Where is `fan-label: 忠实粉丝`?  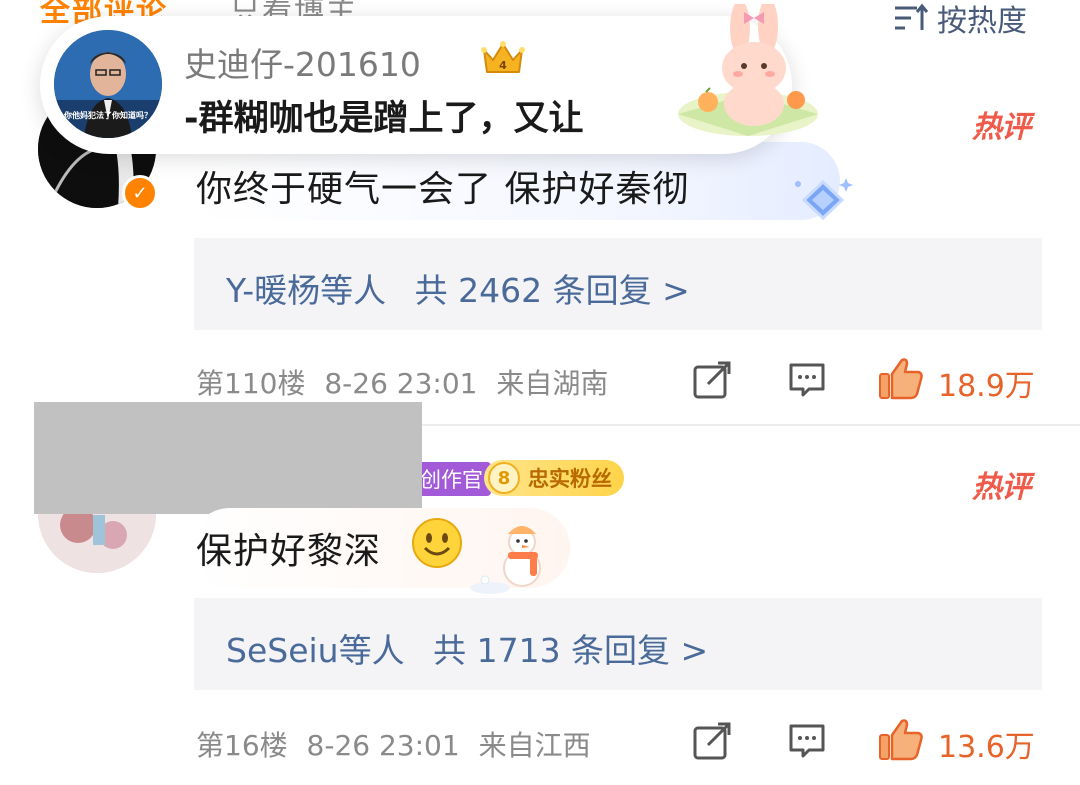 fan-label: 忠实粉丝 is located at coordinates (570, 479).